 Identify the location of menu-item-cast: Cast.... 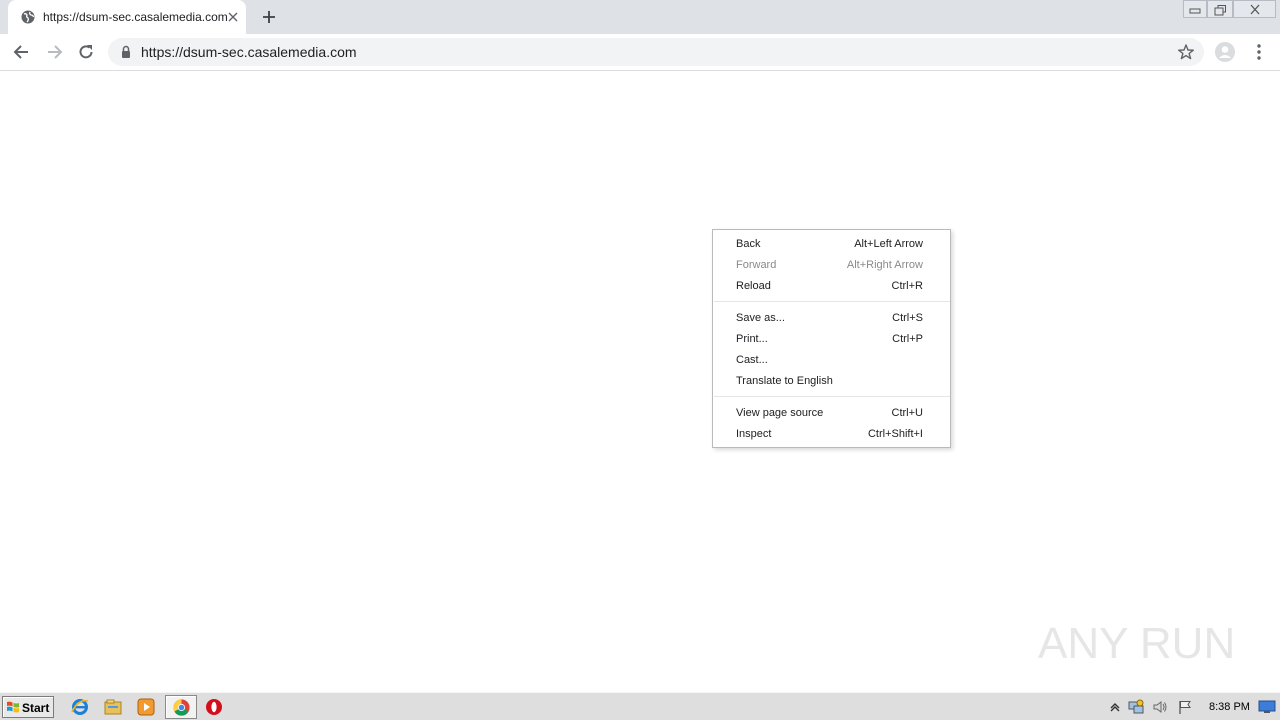
(831, 360).